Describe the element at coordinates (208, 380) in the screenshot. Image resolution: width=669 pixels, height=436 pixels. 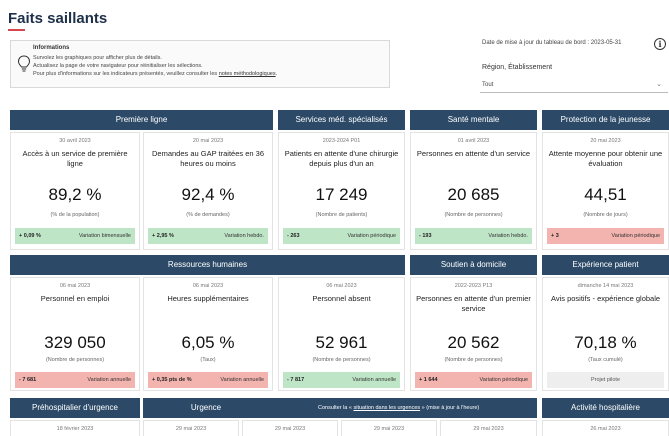
I see `variation-badge: + 0,35 pts de % Variation annuelle` at that location.